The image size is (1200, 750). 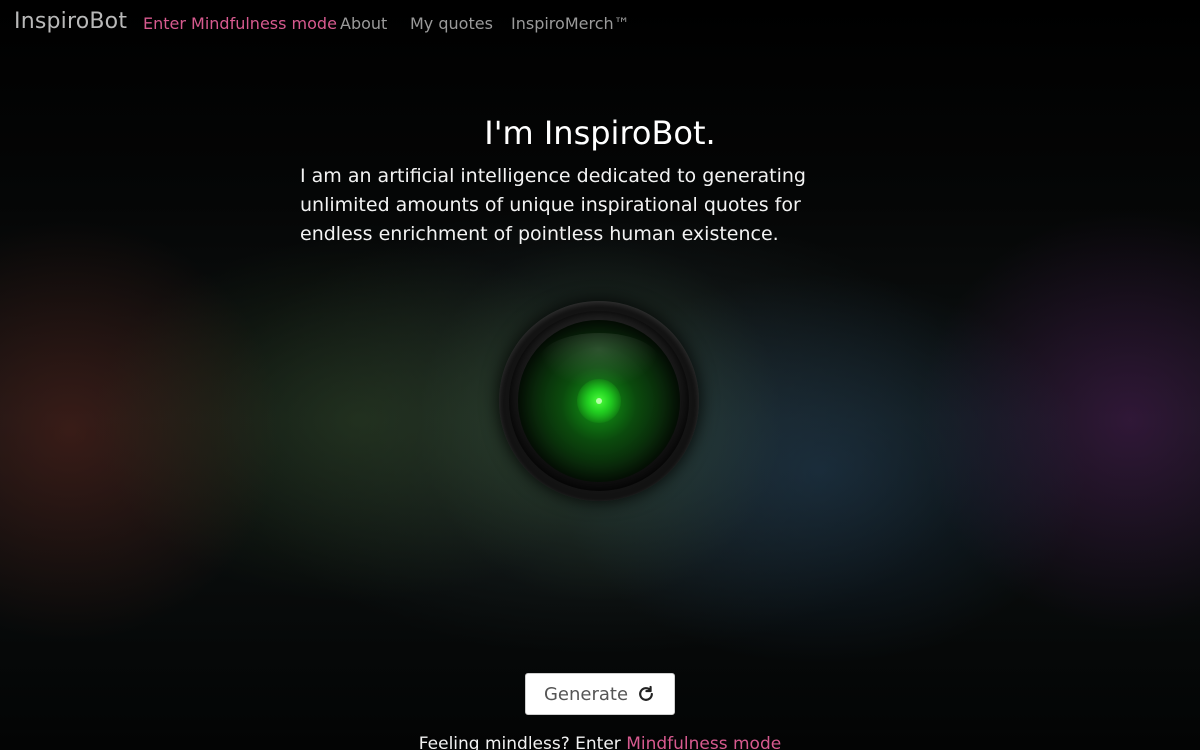 What do you see at coordinates (451, 23) in the screenshot?
I see `nav-link-my-quotes: My quotes` at bounding box center [451, 23].